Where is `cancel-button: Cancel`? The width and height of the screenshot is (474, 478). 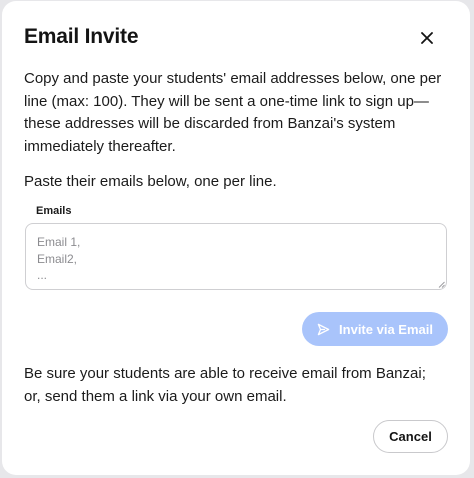 cancel-button: Cancel is located at coordinates (410, 436).